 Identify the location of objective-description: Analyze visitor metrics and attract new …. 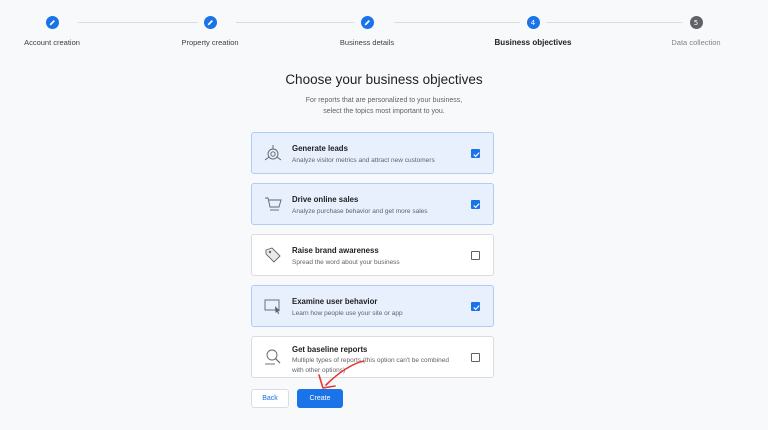
(363, 160).